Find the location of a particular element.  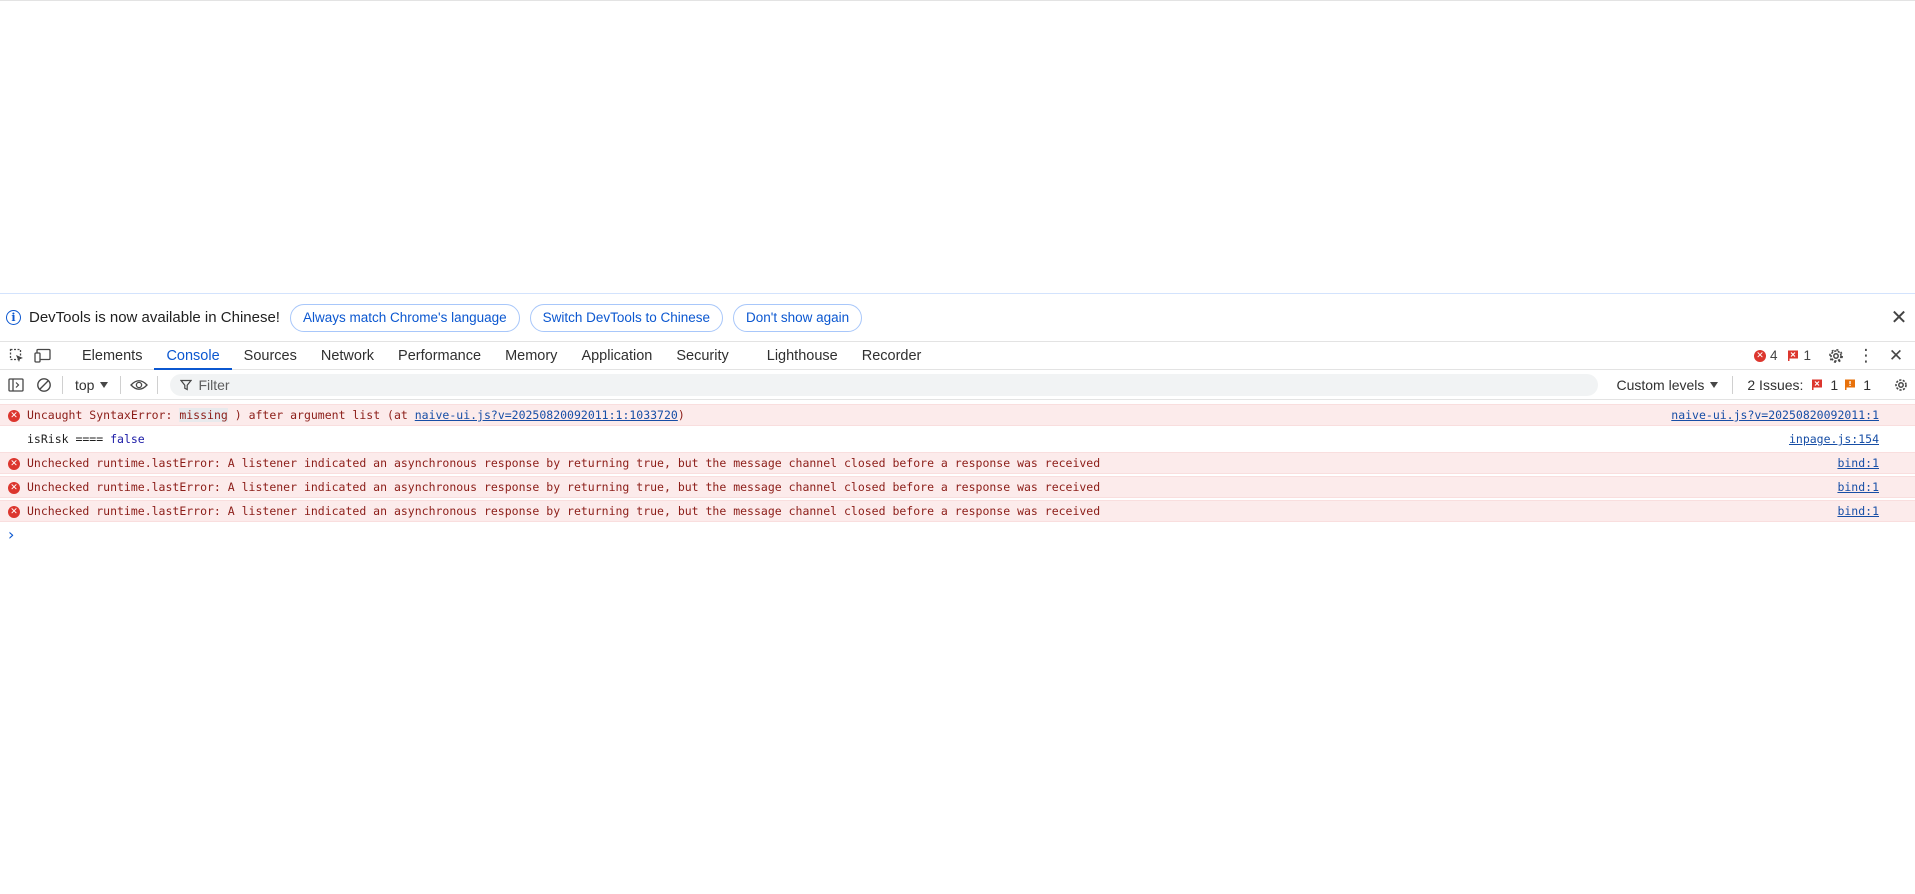

warning-flag-icon is located at coordinates (1793, 355).